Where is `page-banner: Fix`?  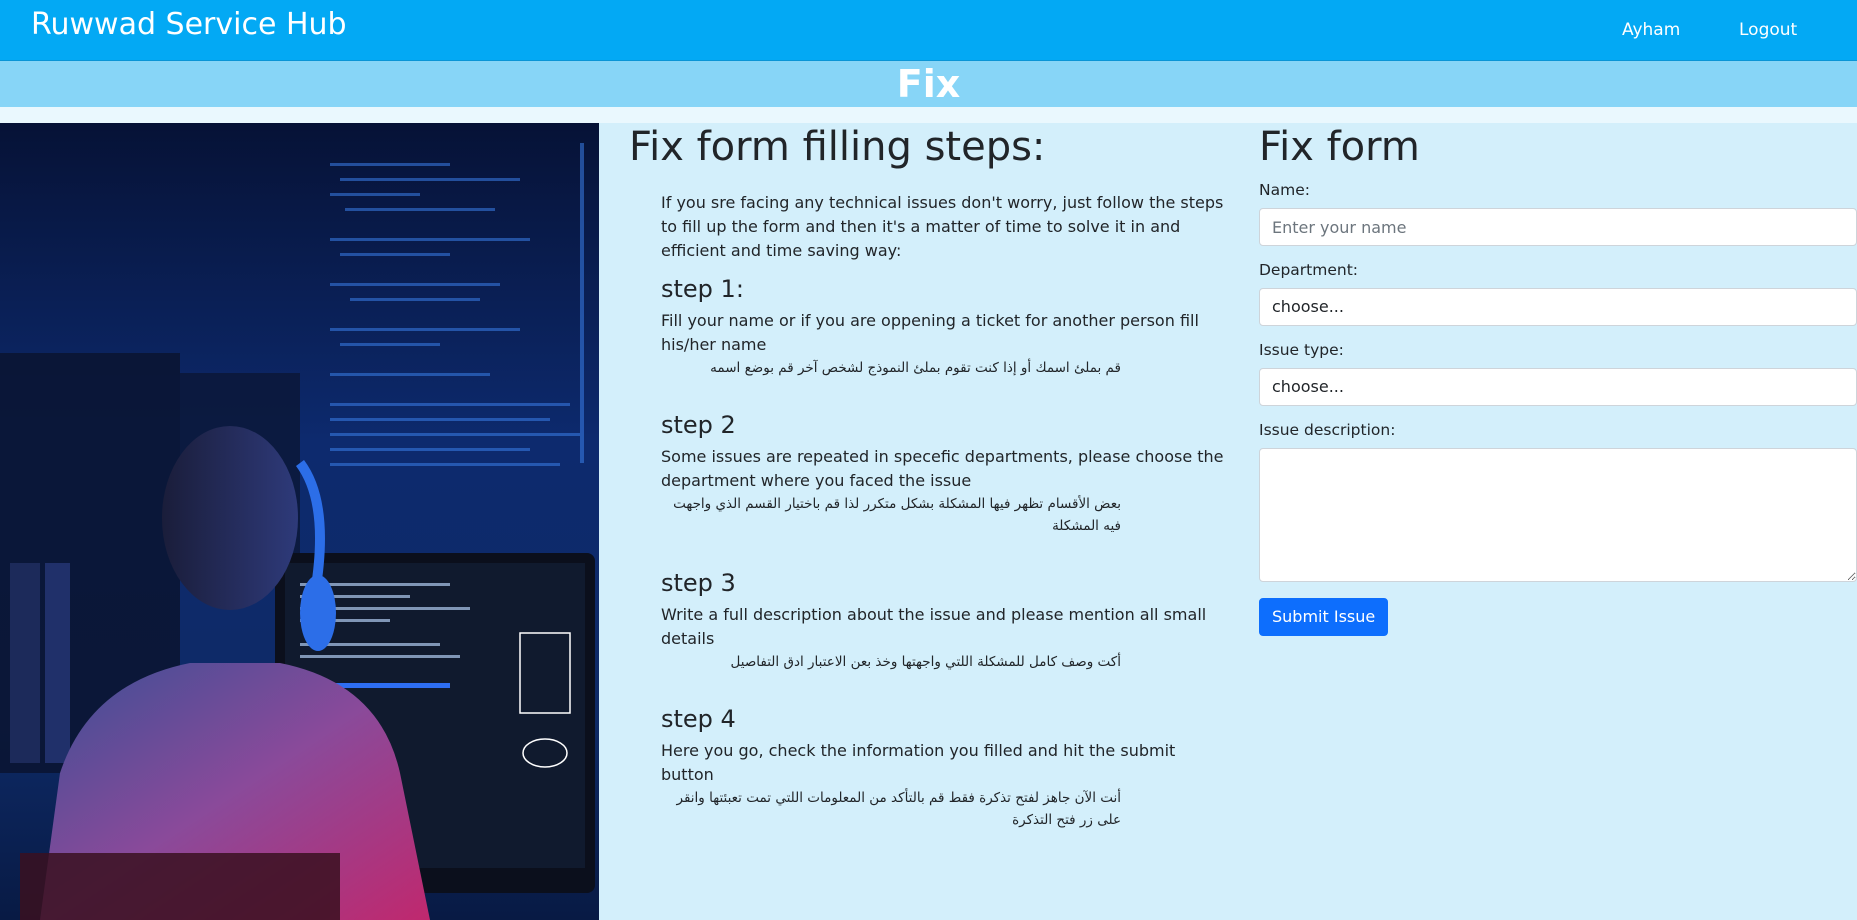 page-banner: Fix is located at coordinates (928, 84).